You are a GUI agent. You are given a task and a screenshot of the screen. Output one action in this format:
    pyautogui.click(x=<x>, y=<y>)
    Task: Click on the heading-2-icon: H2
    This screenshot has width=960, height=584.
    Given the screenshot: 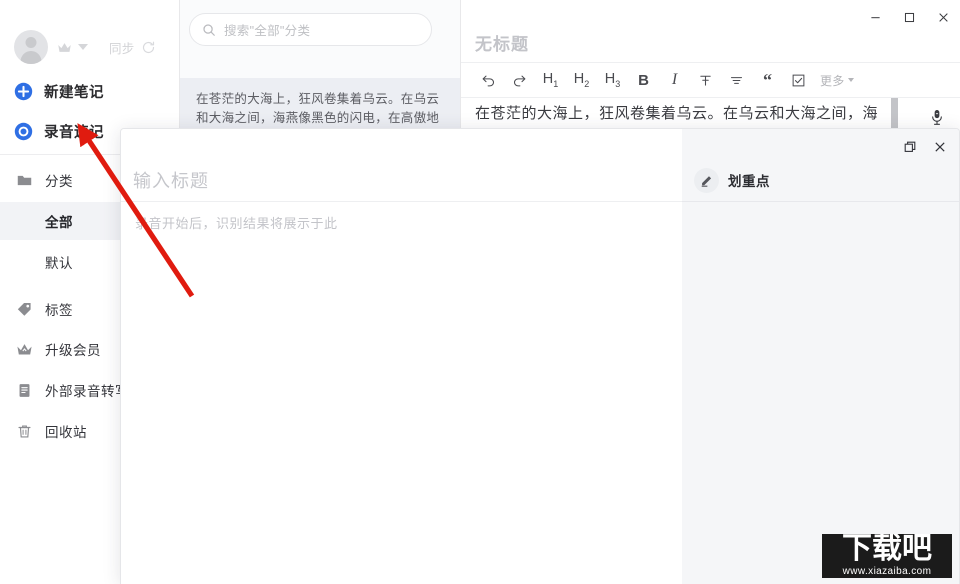 What is the action you would take?
    pyautogui.click(x=581, y=80)
    